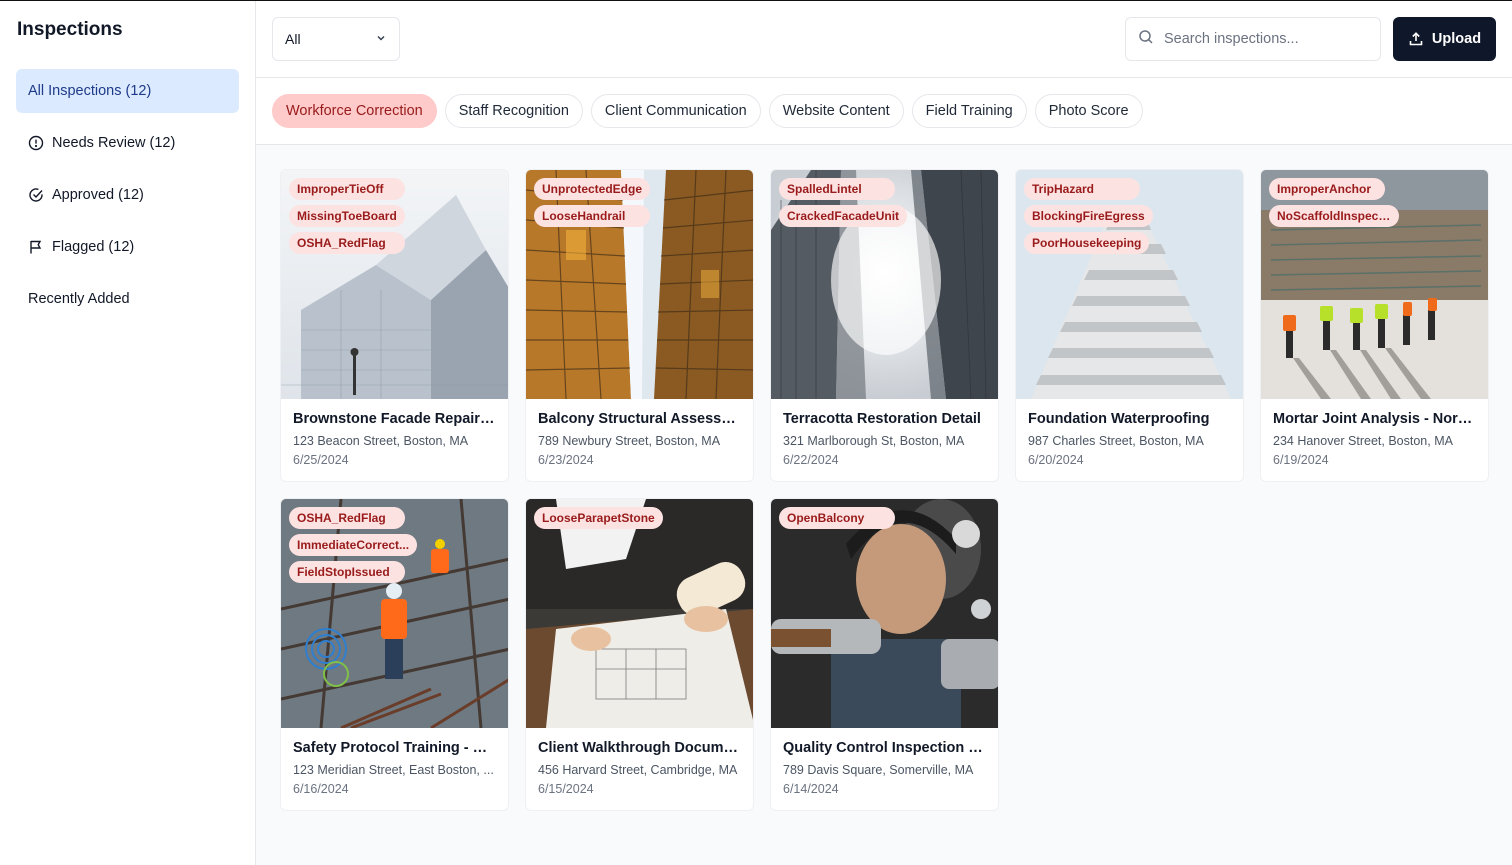 This screenshot has height=865, width=1512. I want to click on sidebar-item-needs-review: Needs Review (12), so click(127, 143).